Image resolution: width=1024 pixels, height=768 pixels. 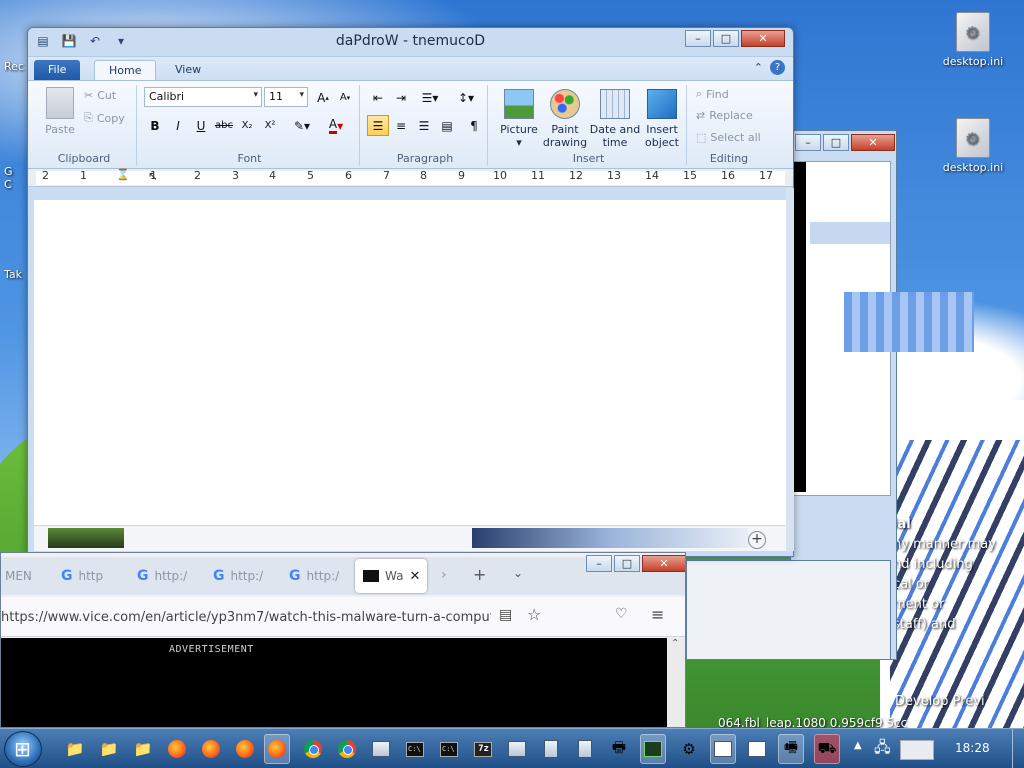 I want to click on show-hidden-icons-icon: ▲, so click(x=858, y=745).